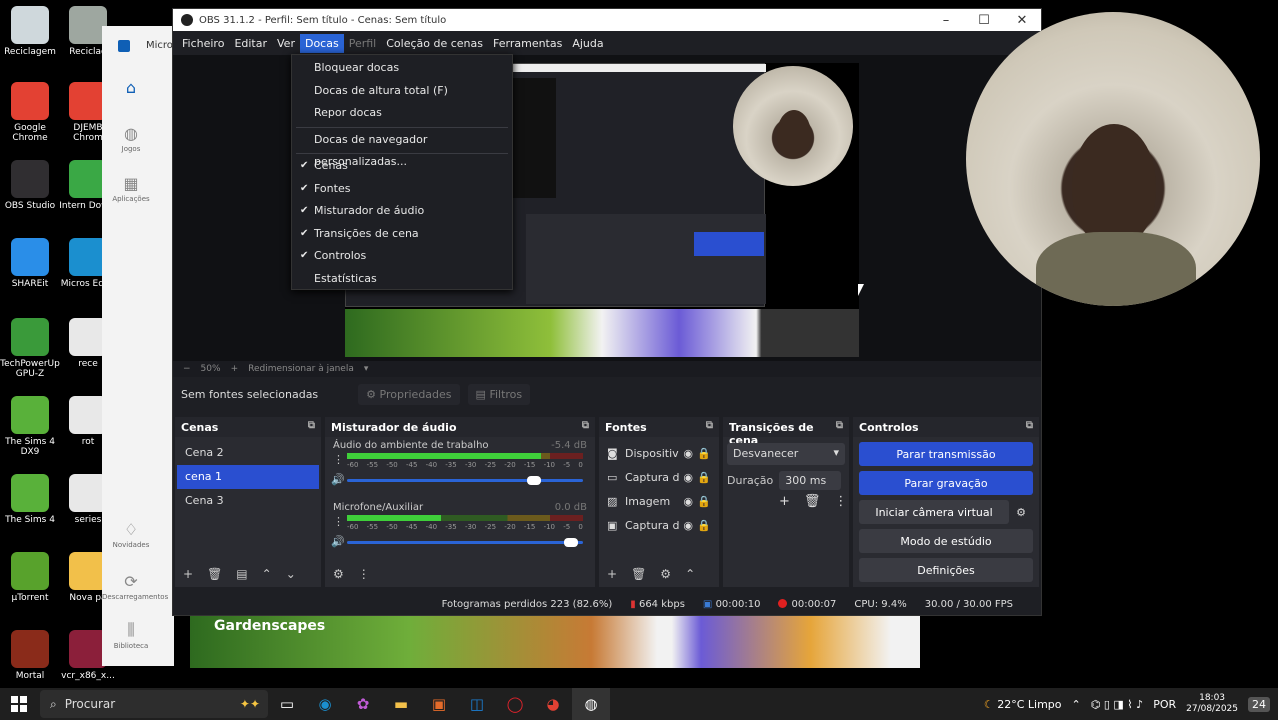 The height and width of the screenshot is (720, 1278). Describe the element at coordinates (402, 113) in the screenshot. I see `menu-item: Repor docas` at that location.